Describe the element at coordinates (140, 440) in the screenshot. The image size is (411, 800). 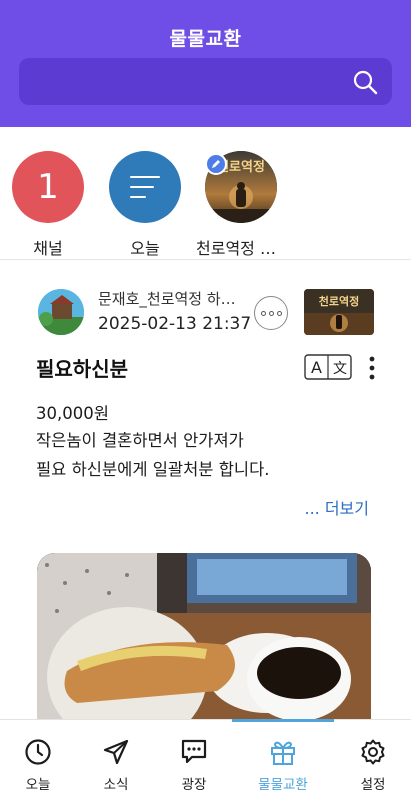
I see `post-body-line: 작은놈이 결혼하면서 안가져가` at that location.